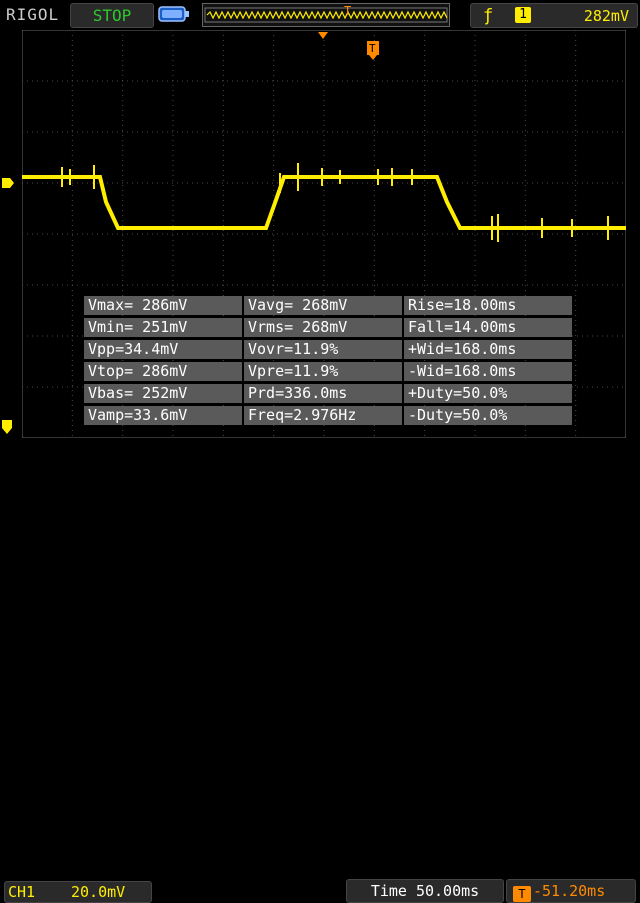 This screenshot has width=640, height=903. I want to click on top-status-bar: RIGOL STOP T ƒ 1 282mV, so click(320, 15).